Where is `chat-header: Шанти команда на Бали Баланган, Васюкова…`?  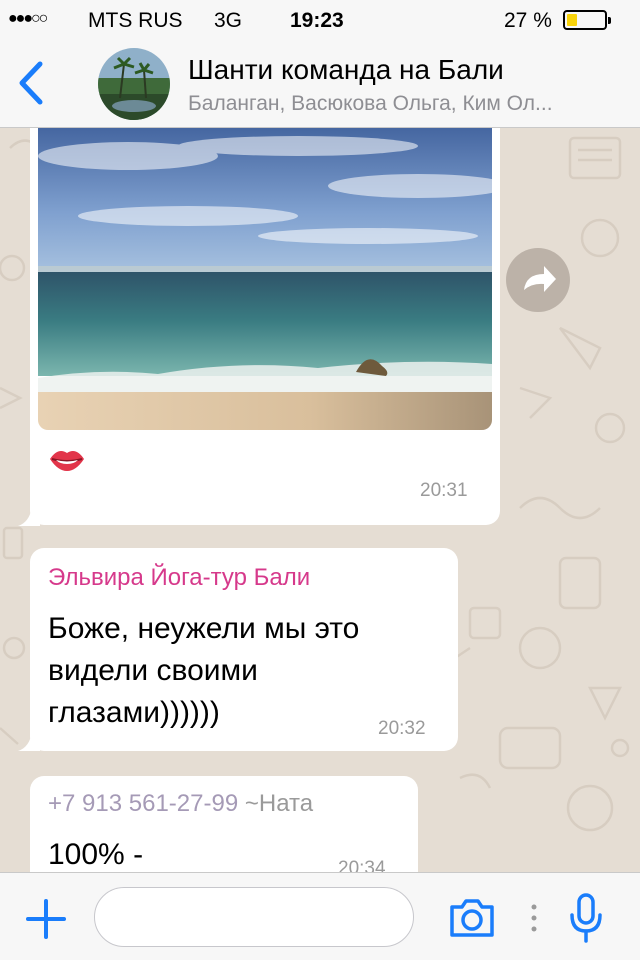 chat-header: Шанти команда на Бали Баланган, Васюкова… is located at coordinates (320, 84).